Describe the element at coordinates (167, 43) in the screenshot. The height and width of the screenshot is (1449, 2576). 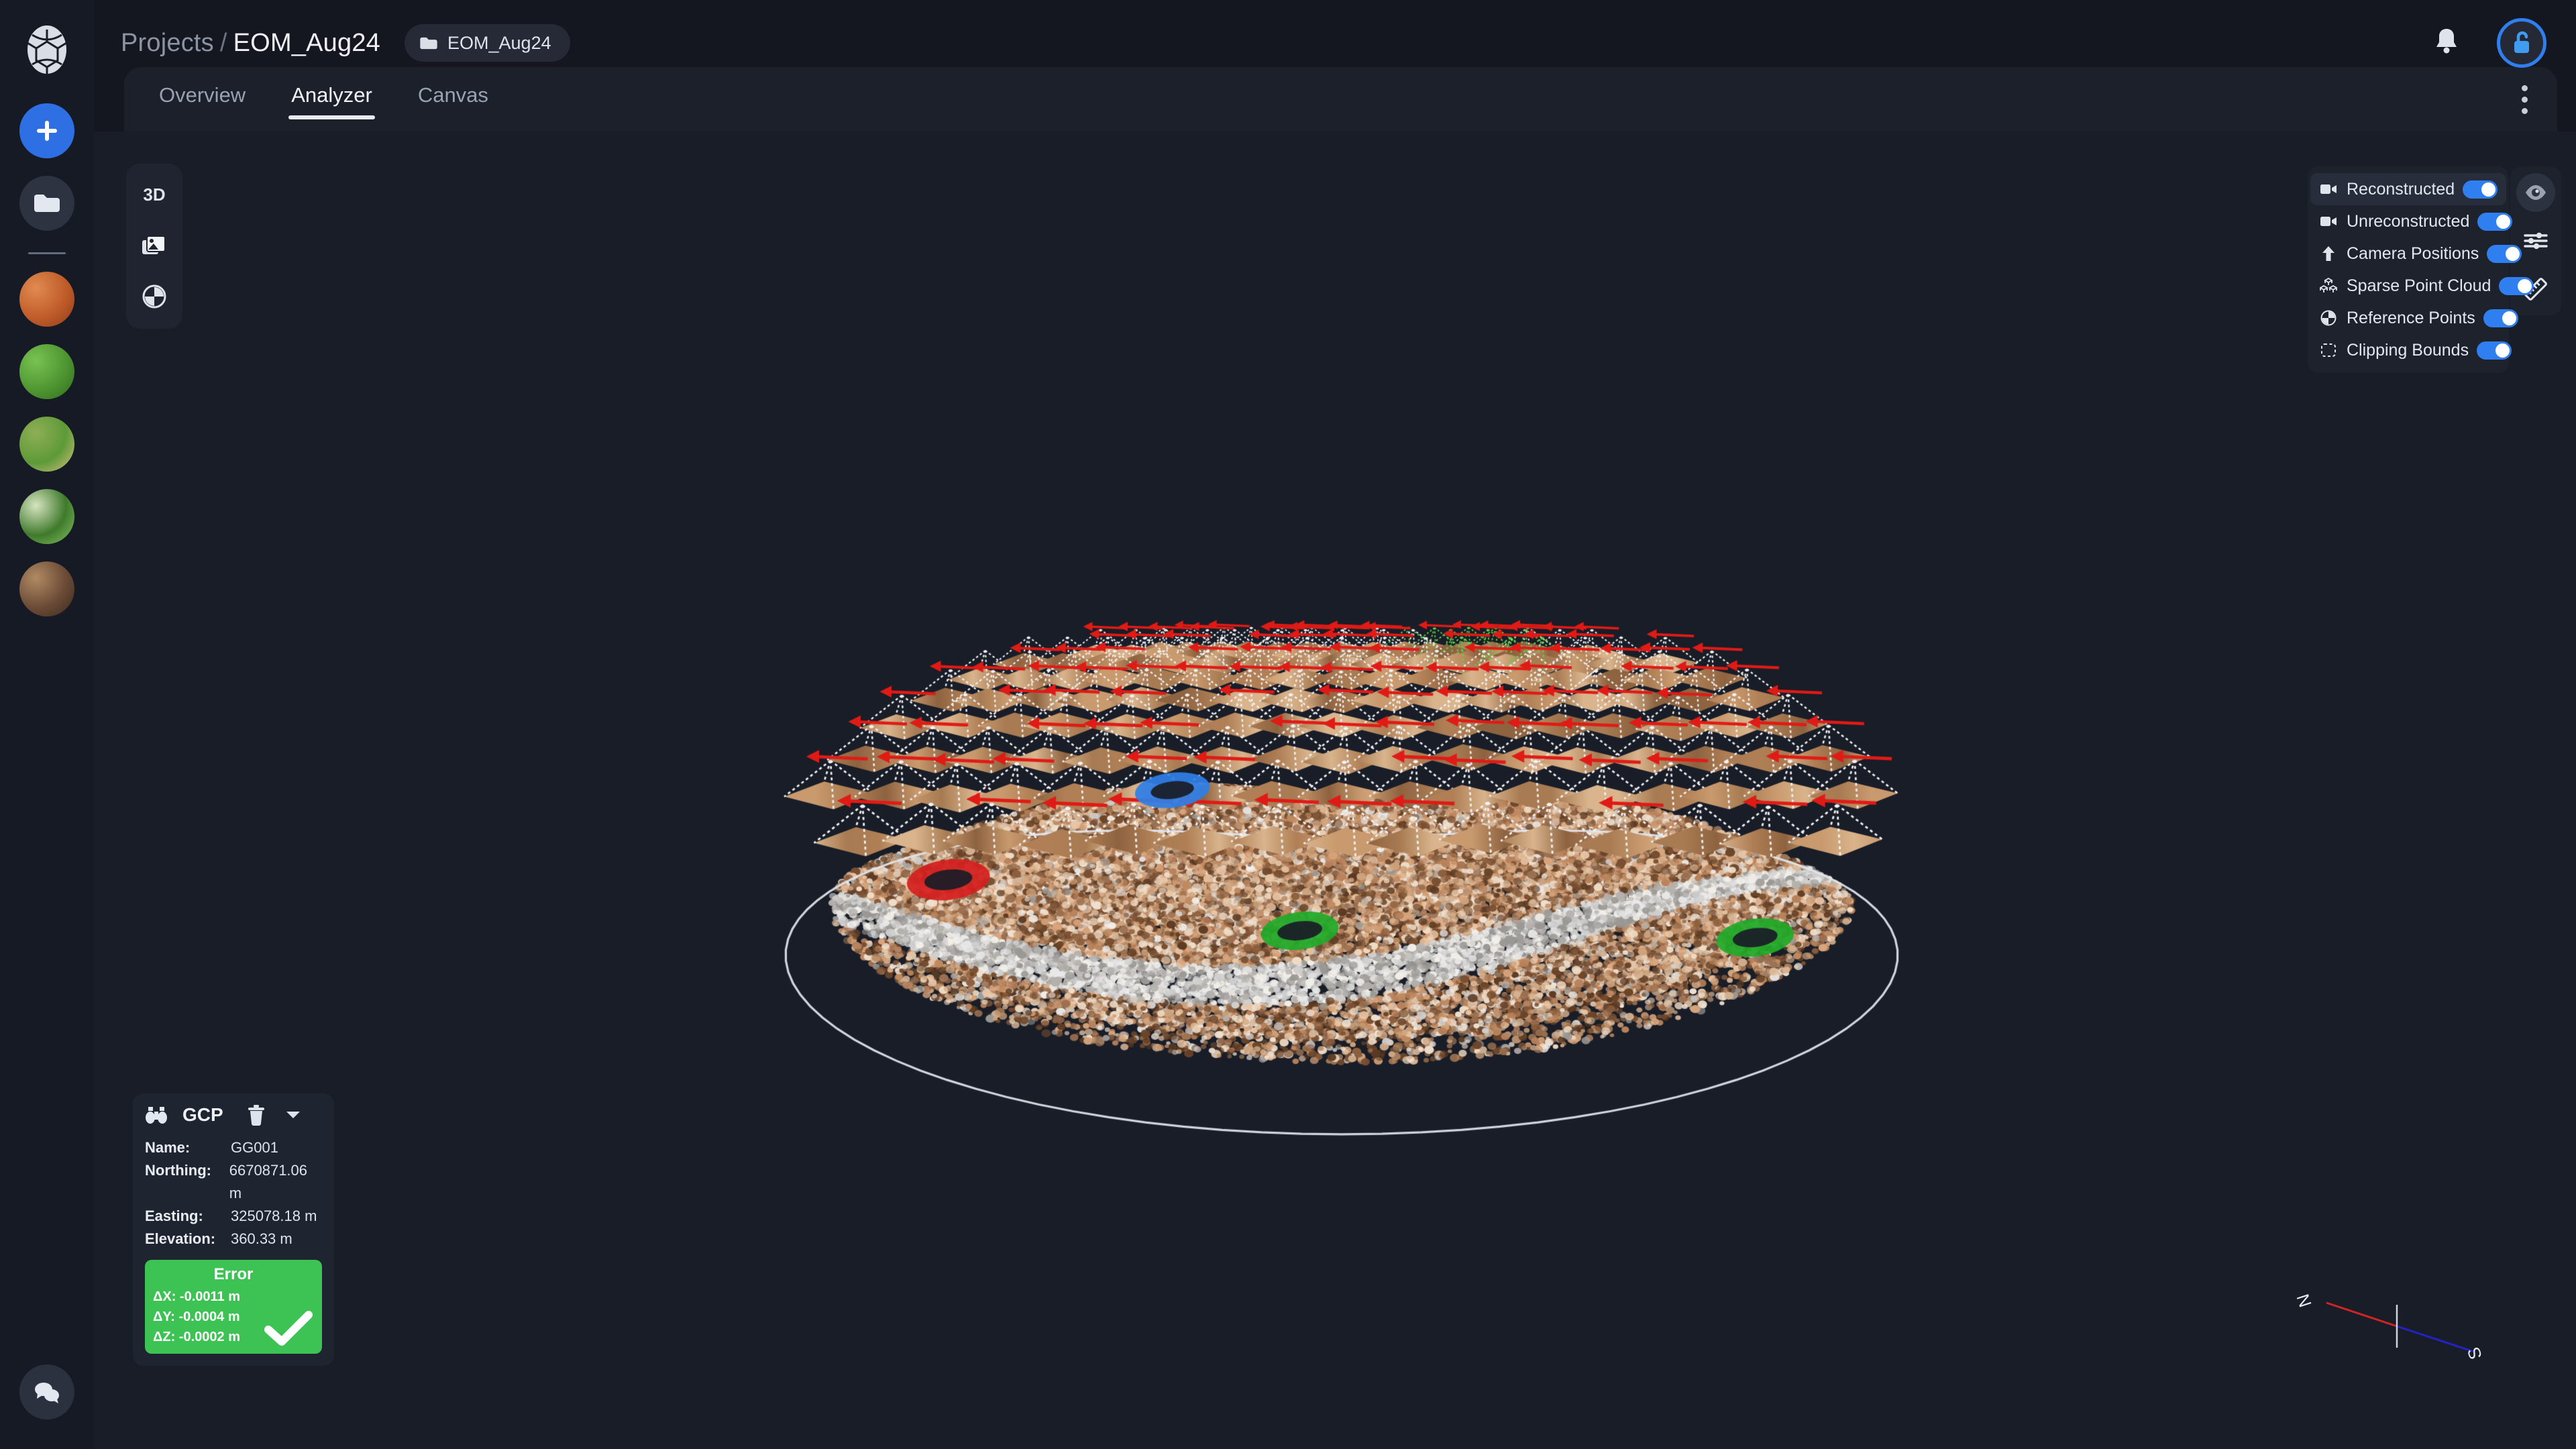
I see `breadcrumb-root: Projects` at that location.